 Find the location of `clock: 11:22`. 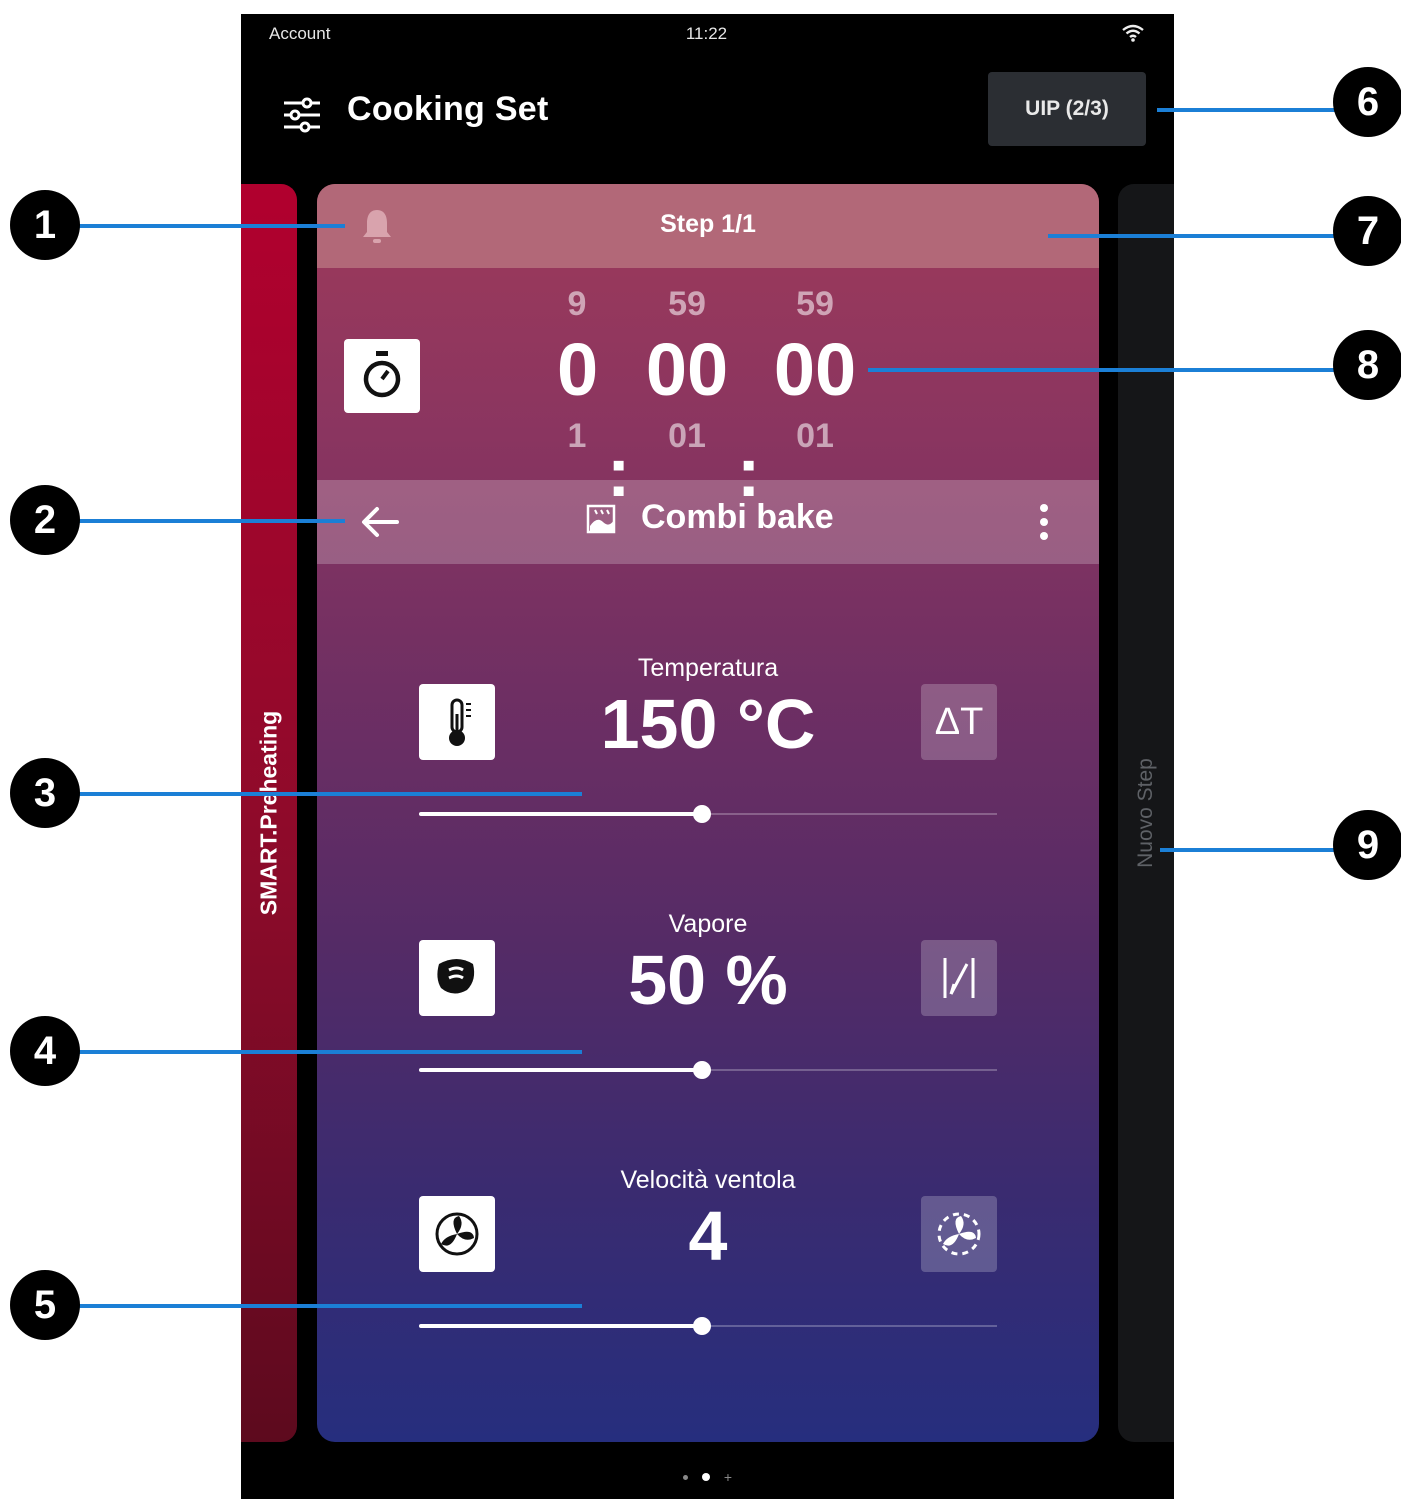

clock: 11:22 is located at coordinates (706, 33).